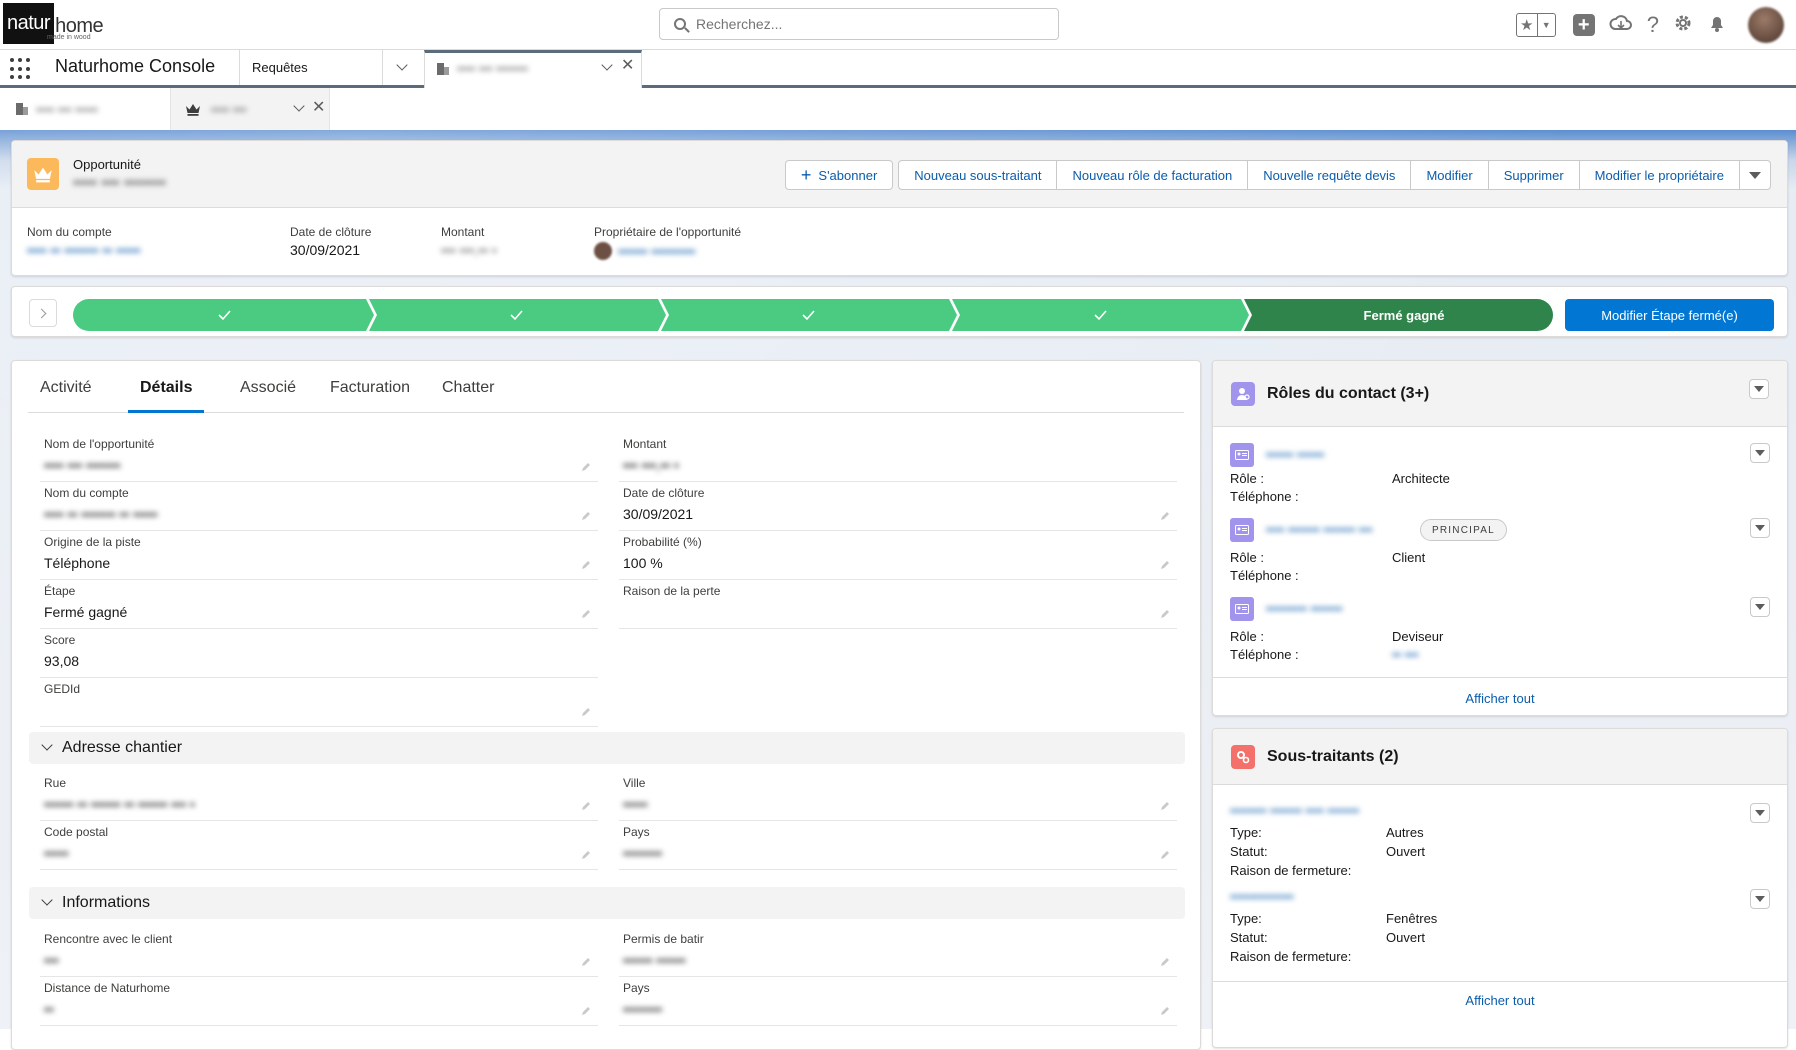  Describe the element at coordinates (1319, 529) in the screenshot. I see `contact-name-link: •••• ••••••• ••••••• •••` at that location.